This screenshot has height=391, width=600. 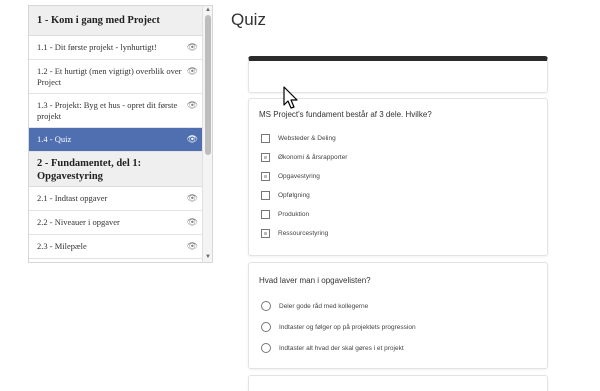 I want to click on page-title: Quiz, so click(x=248, y=19).